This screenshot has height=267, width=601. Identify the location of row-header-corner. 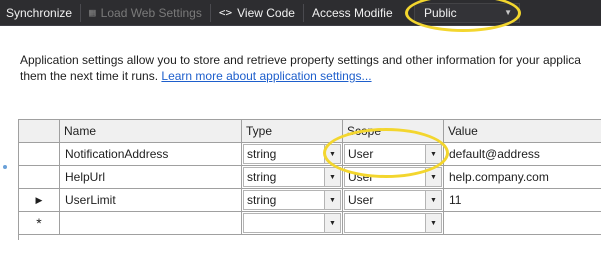
(39, 131).